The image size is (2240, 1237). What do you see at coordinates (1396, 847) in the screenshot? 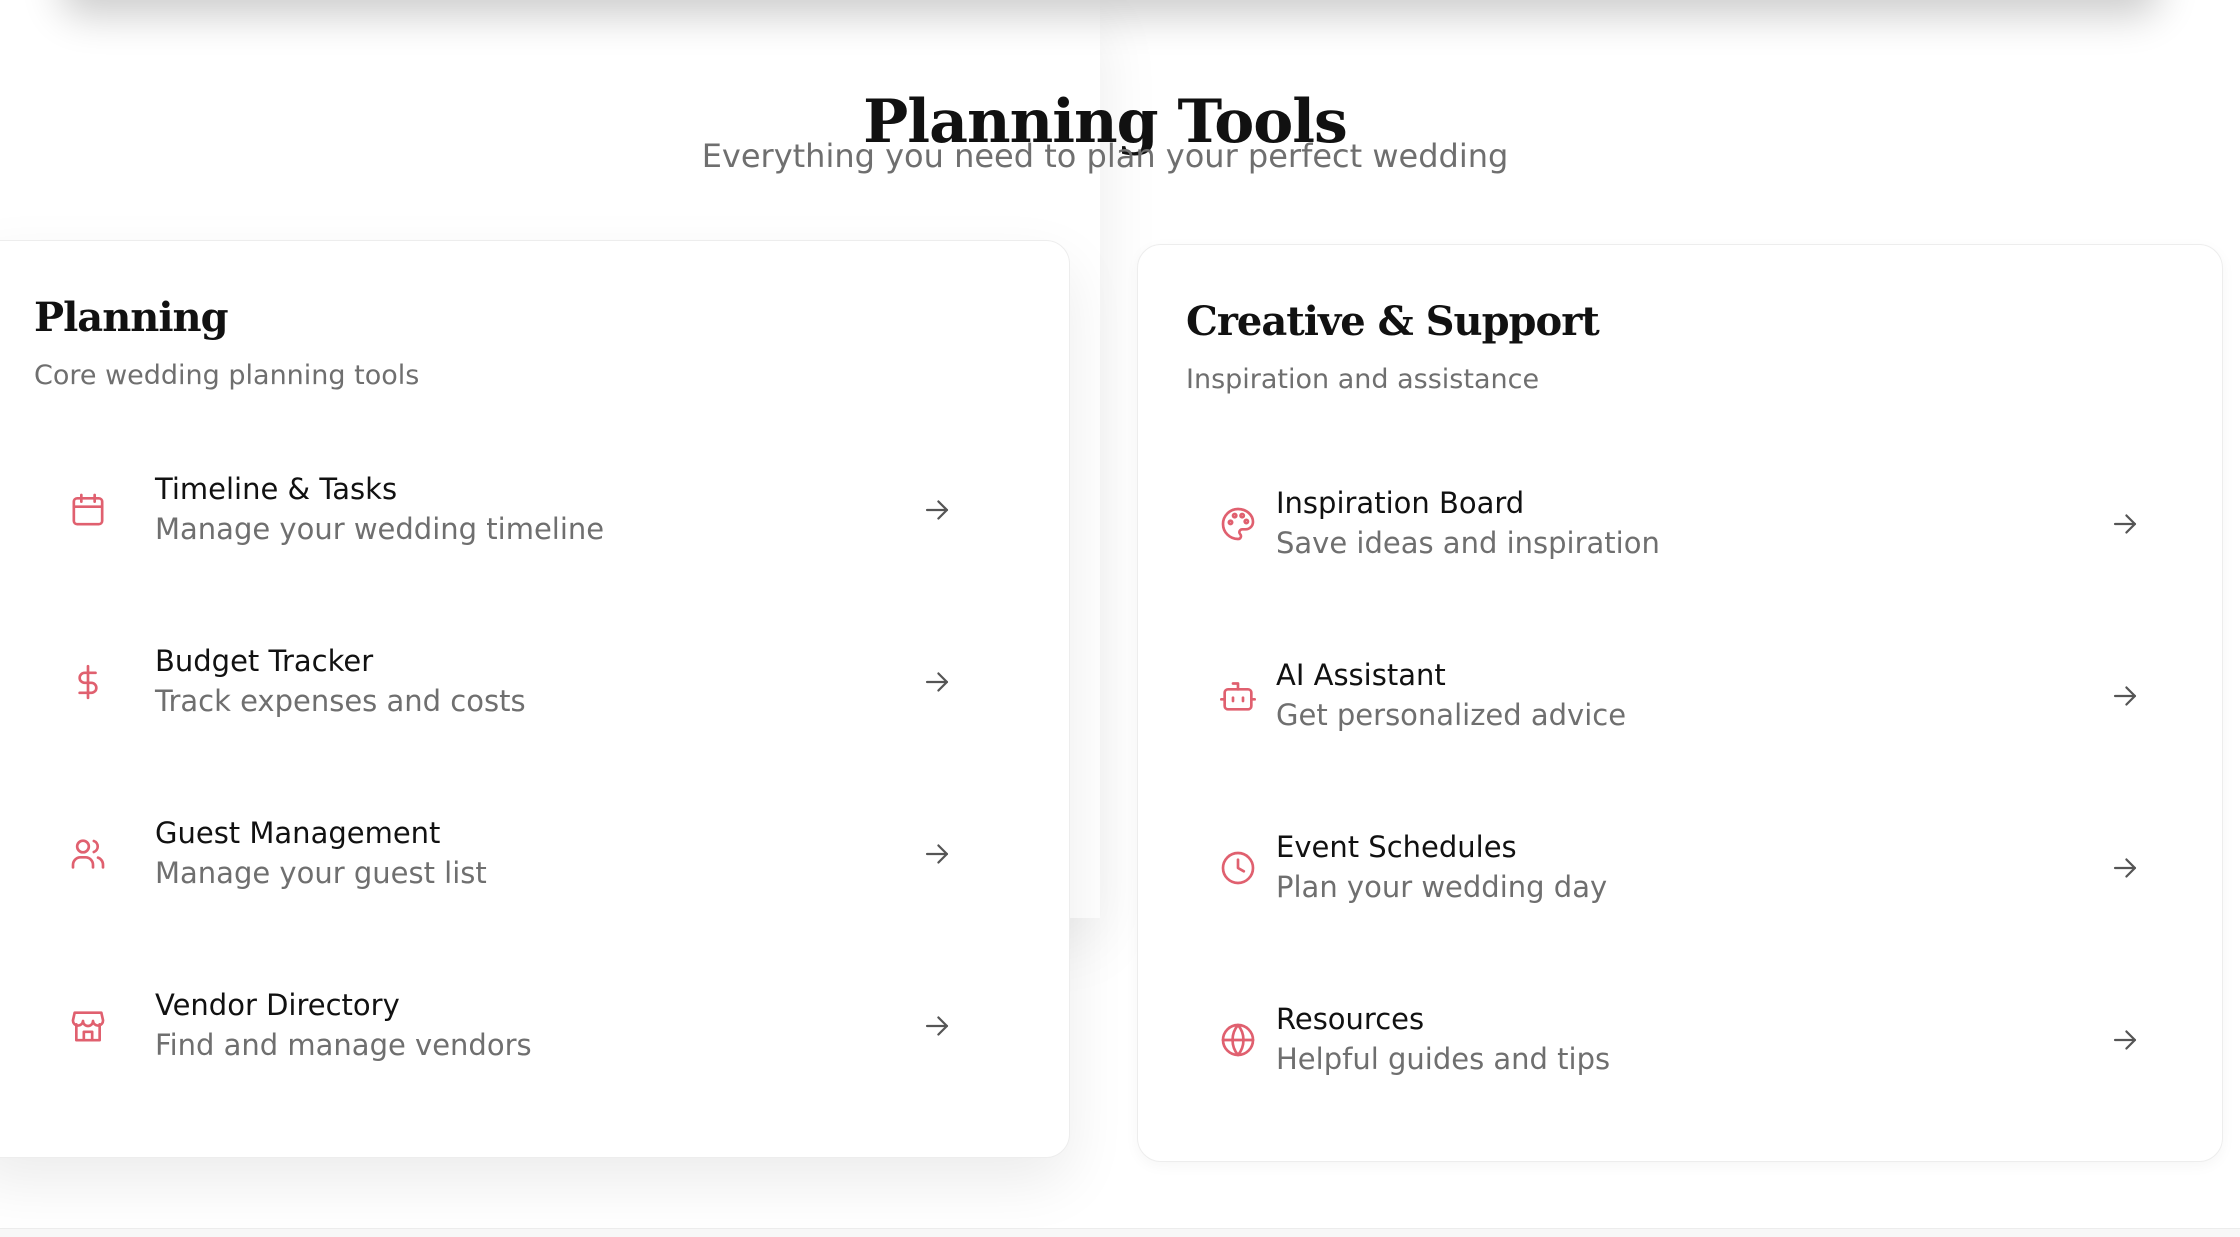
I see `tool-item-title: Event Schedules` at bounding box center [1396, 847].